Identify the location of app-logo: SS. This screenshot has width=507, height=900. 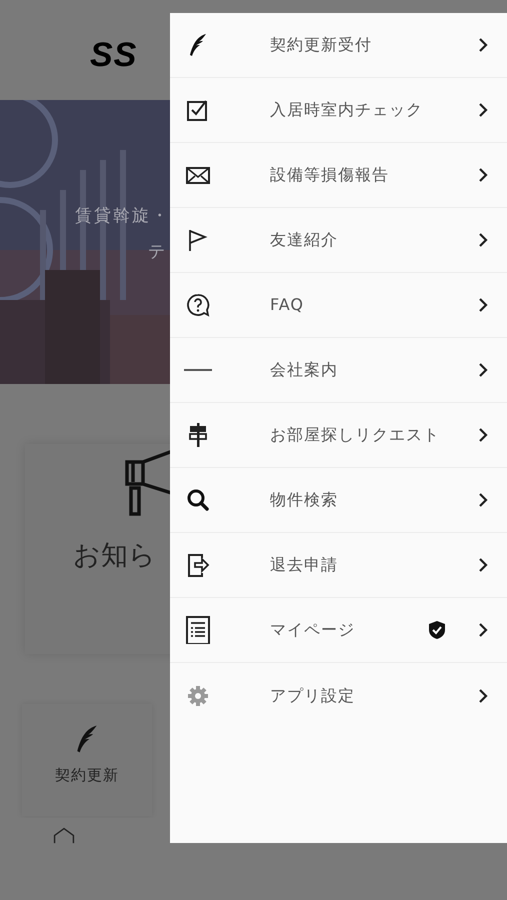
(114, 55).